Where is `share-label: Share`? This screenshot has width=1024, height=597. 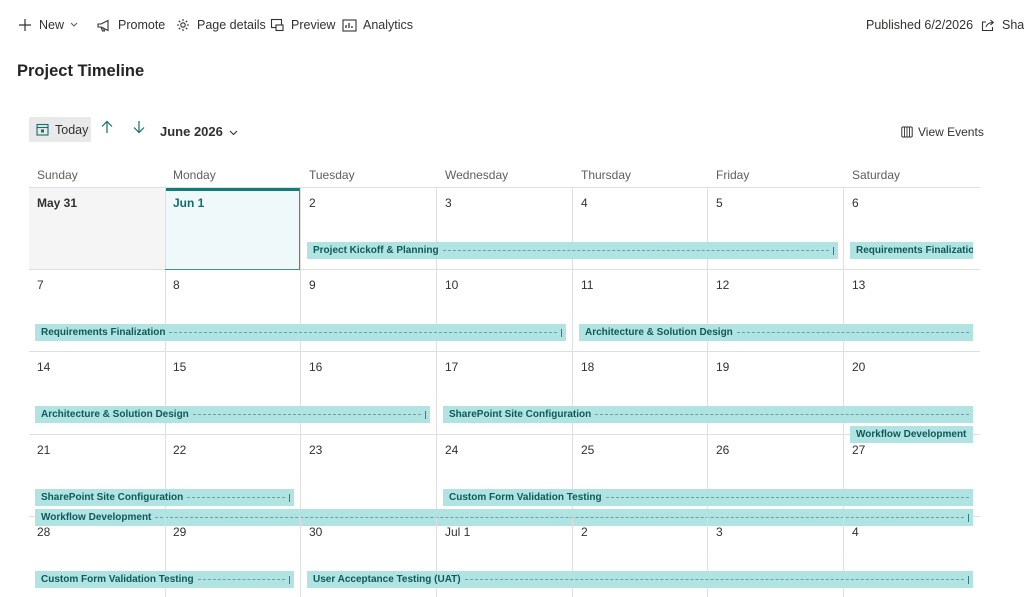
share-label: Share is located at coordinates (1013, 25).